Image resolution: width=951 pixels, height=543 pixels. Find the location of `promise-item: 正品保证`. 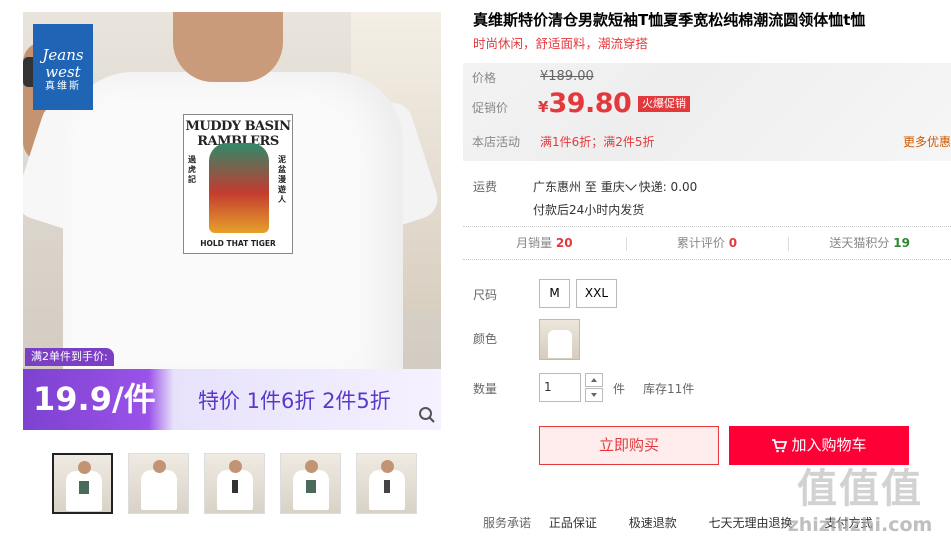

promise-item: 正品保证 is located at coordinates (573, 523).